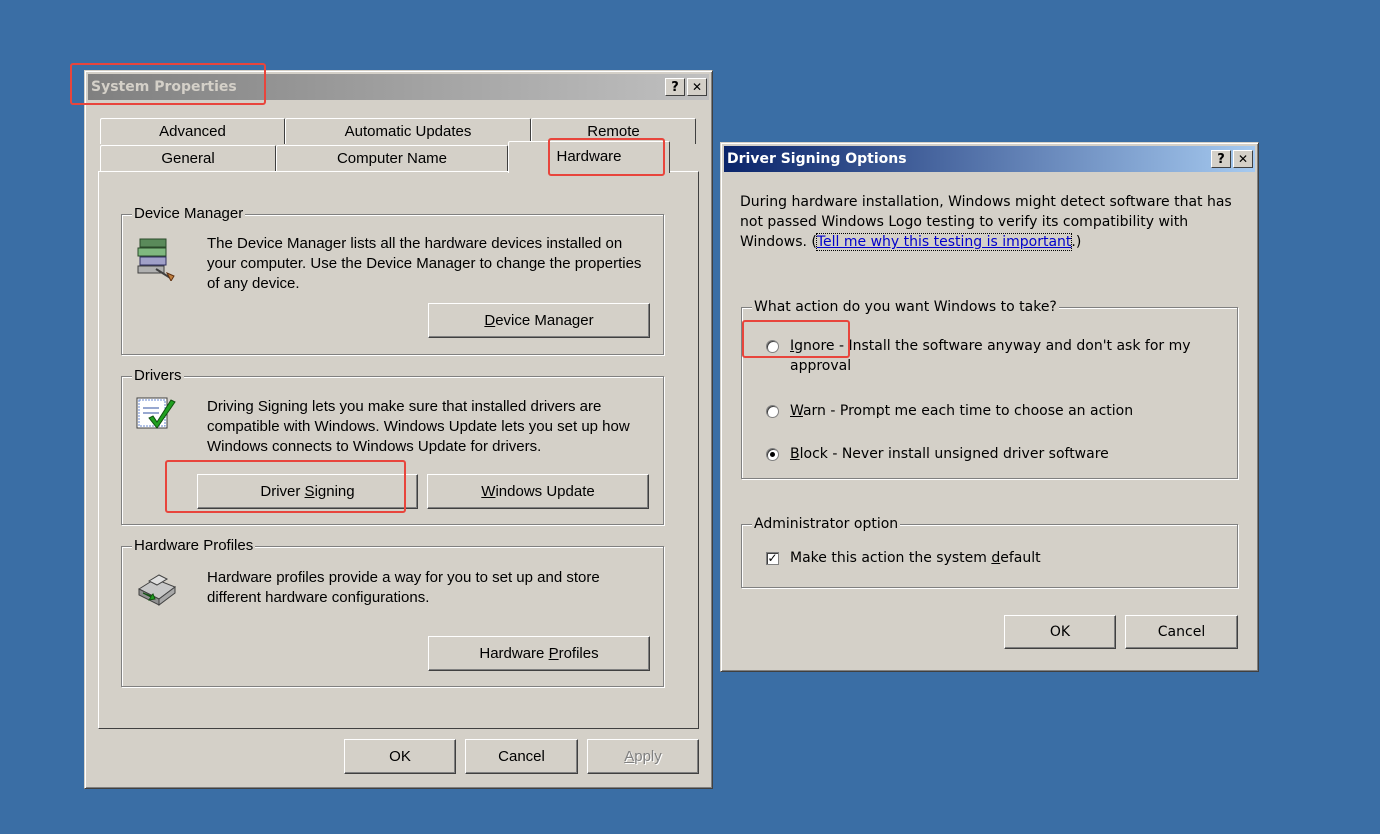 The width and height of the screenshot is (1380, 834). I want to click on window-title: System Properties, so click(164, 87).